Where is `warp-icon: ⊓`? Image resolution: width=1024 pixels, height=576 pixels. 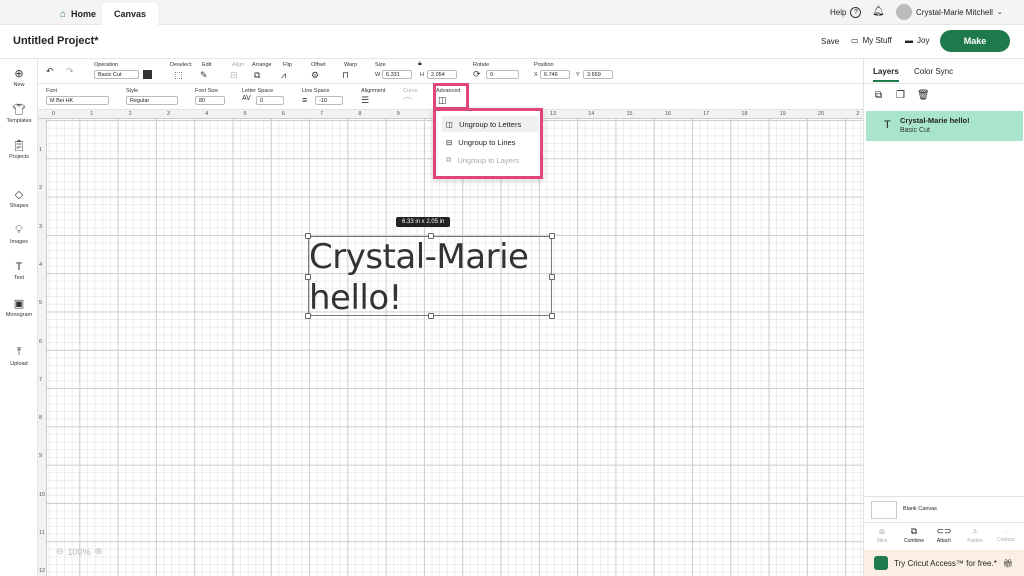
warp-icon: ⊓ is located at coordinates (345, 75).